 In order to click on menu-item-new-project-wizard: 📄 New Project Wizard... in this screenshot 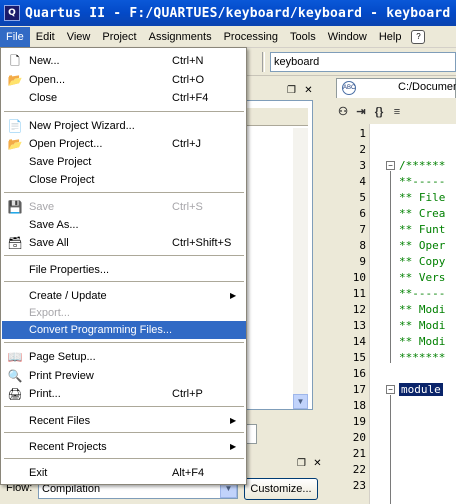, I will do `click(124, 126)`.